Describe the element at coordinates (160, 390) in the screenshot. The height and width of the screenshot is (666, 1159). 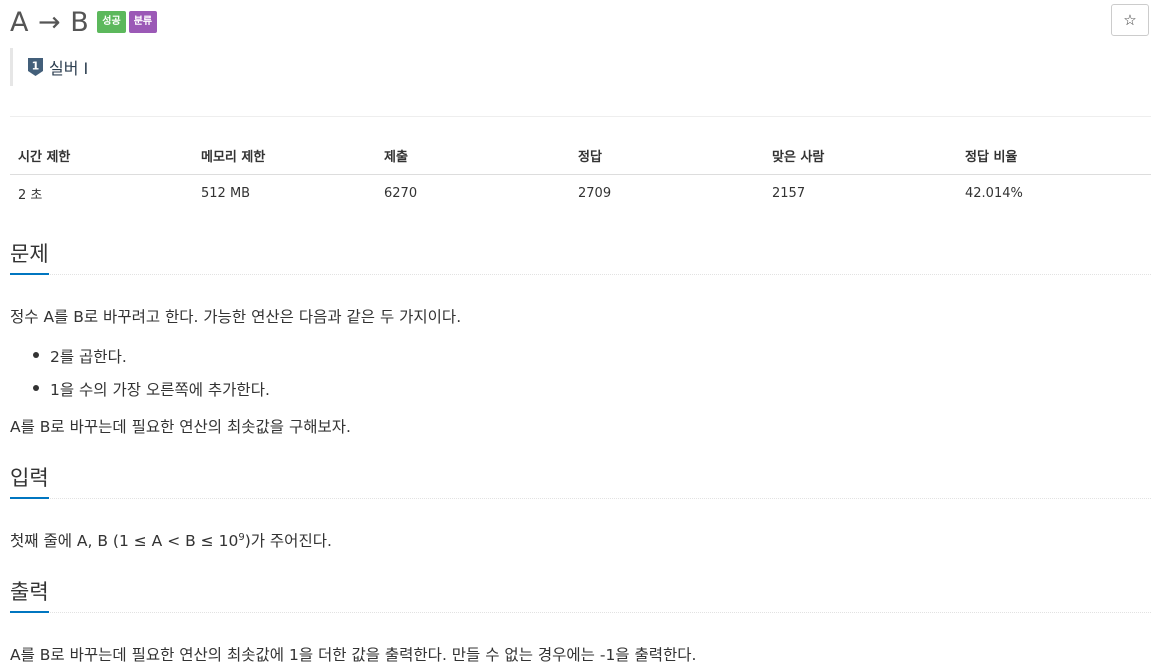
I see `list-item-text: 1을 수의 가장 오른쪽에 추가한다.` at that location.